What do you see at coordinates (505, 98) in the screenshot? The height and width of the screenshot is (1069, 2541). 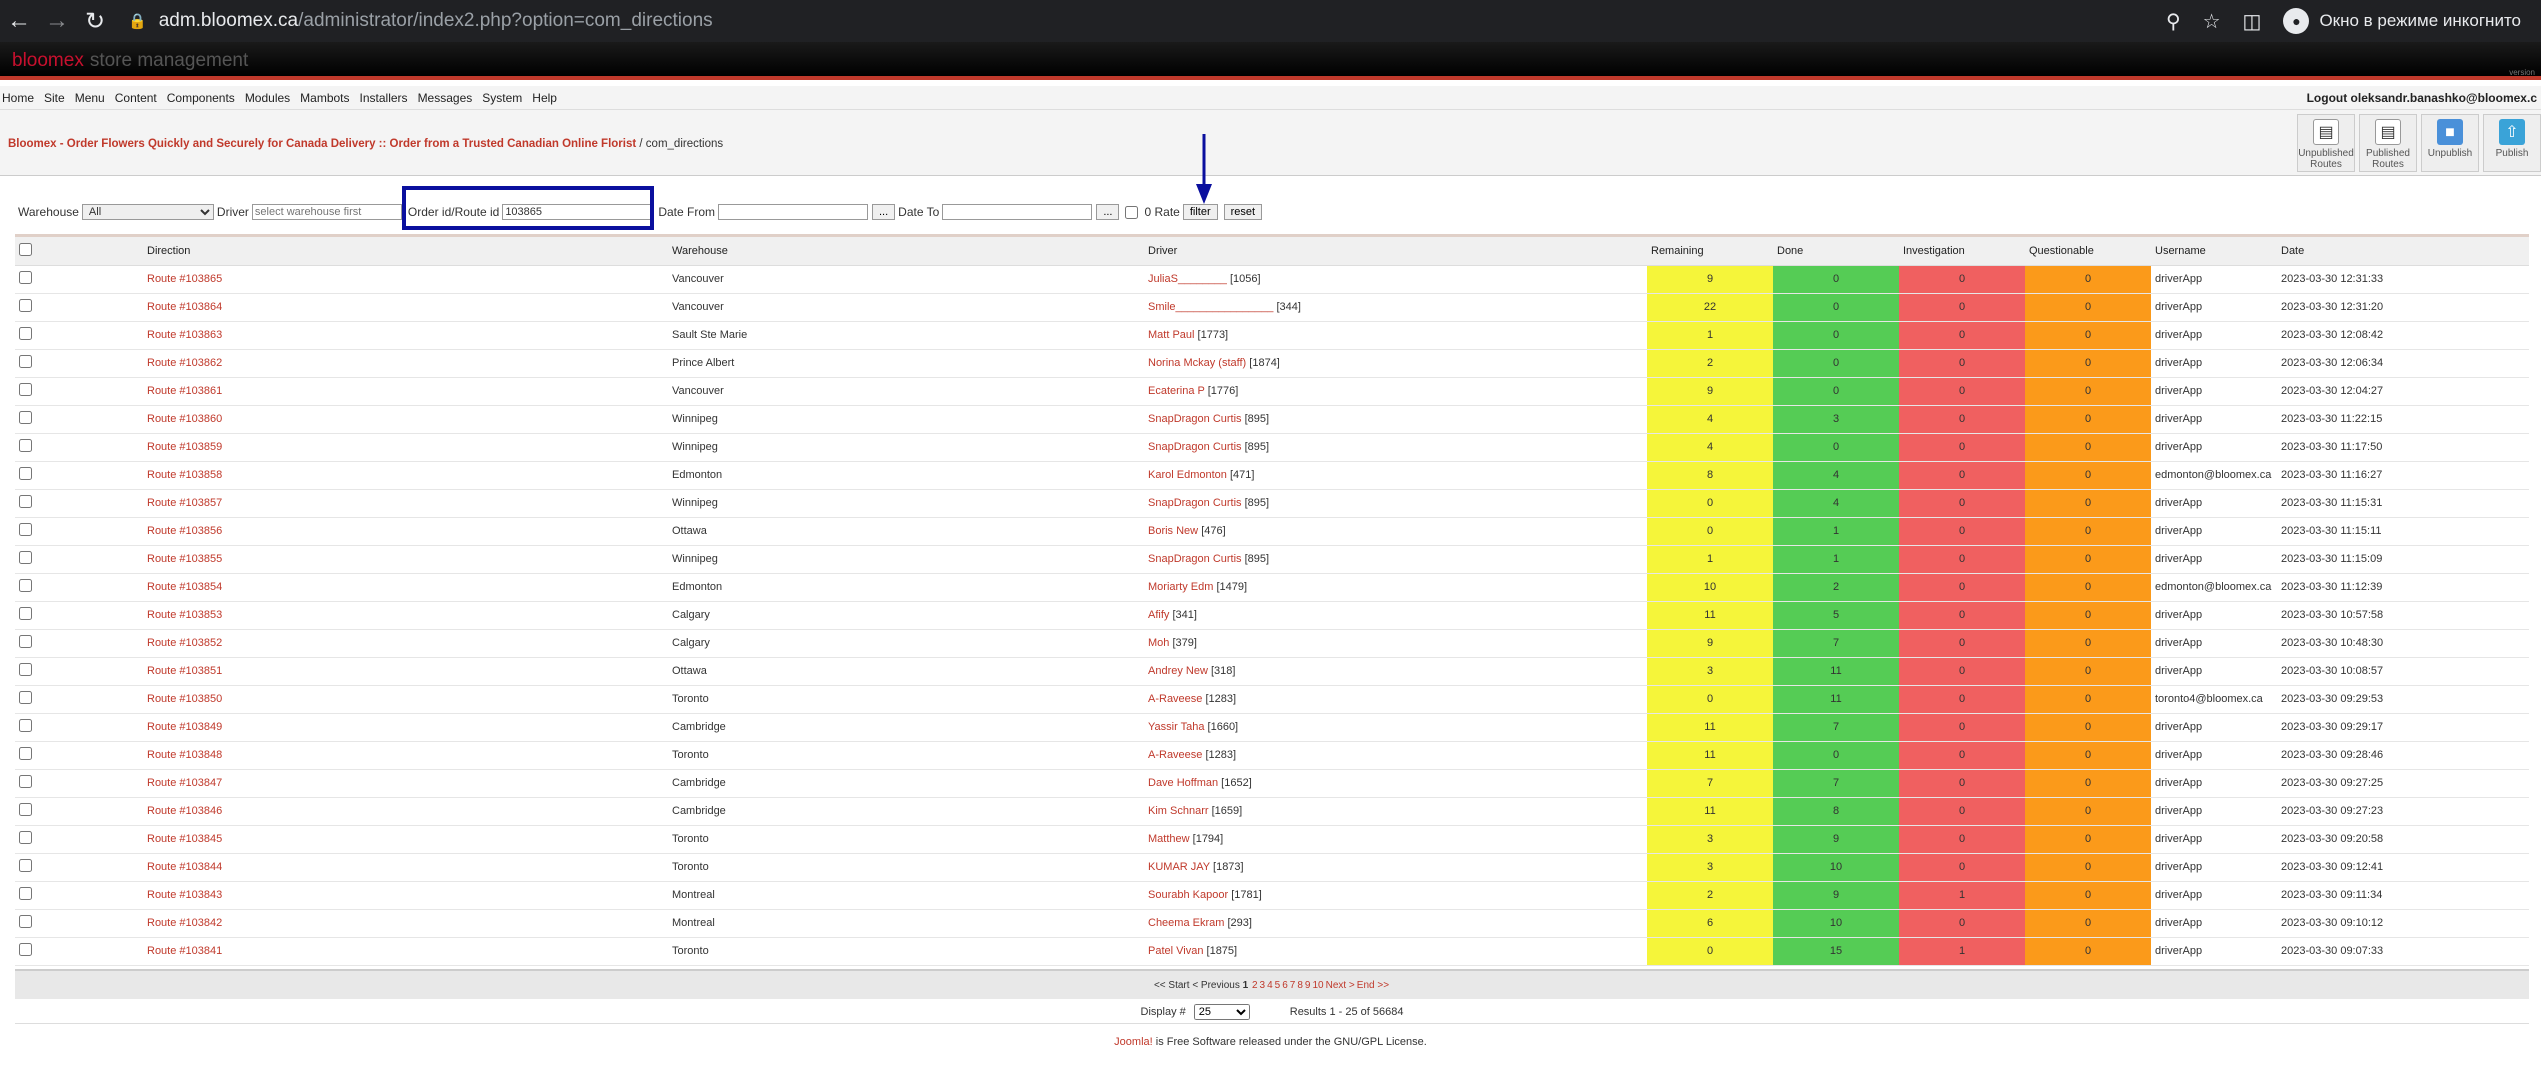 I see `menu-item-system: System` at bounding box center [505, 98].